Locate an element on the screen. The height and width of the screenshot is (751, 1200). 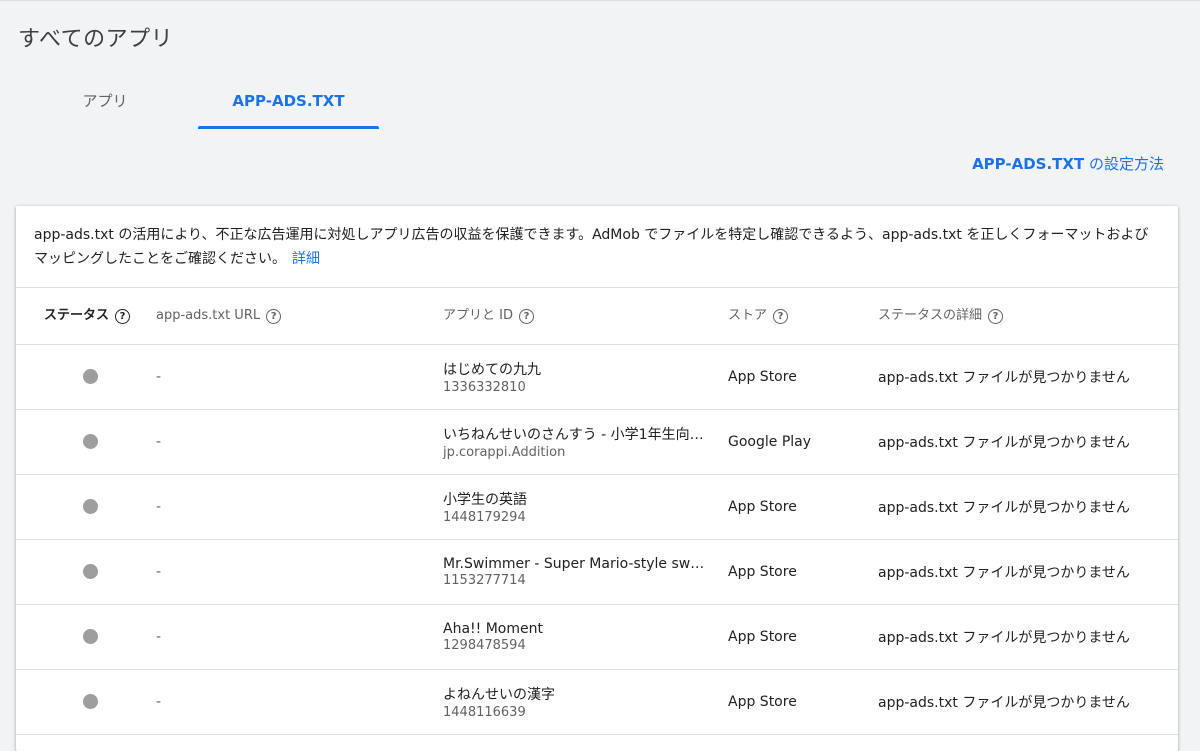
app-id: 1153277714 is located at coordinates (484, 580).